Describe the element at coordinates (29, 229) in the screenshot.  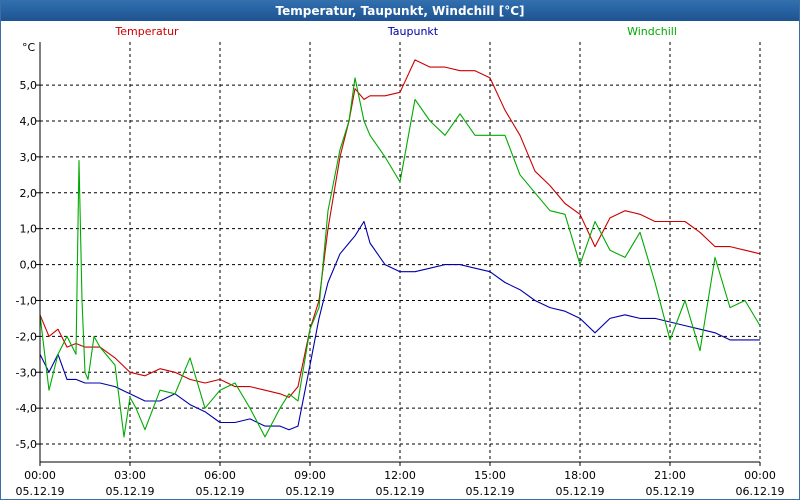
I see `y-tick-label: 1,0` at that location.